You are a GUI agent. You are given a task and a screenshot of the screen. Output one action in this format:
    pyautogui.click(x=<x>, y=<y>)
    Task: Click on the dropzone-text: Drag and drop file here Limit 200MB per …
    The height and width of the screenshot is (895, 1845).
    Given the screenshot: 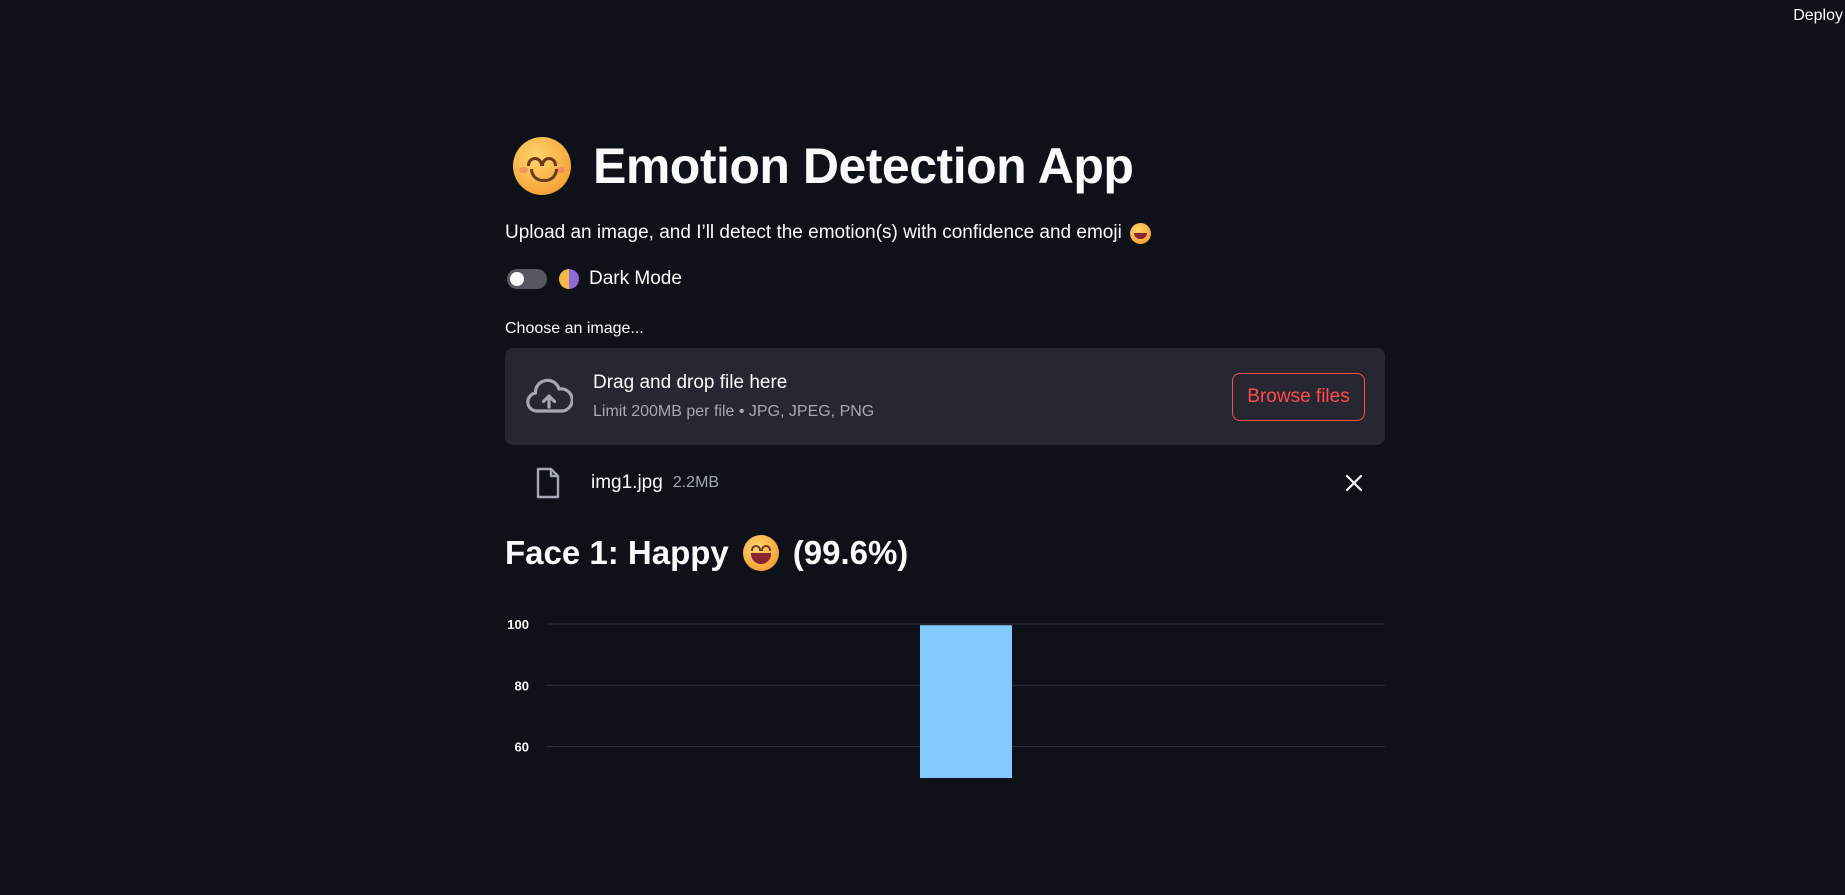 What is the action you would take?
    pyautogui.click(x=733, y=396)
    